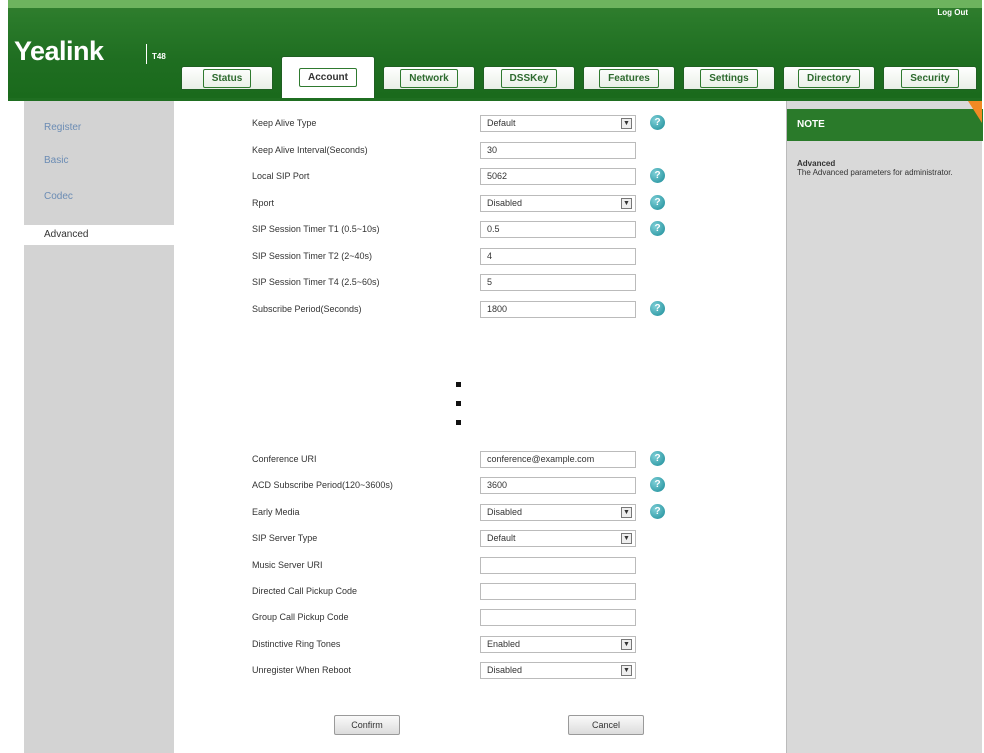 Image resolution: width=984 pixels, height=753 pixels. What do you see at coordinates (816, 163) in the screenshot?
I see `note-title: Advanced` at bounding box center [816, 163].